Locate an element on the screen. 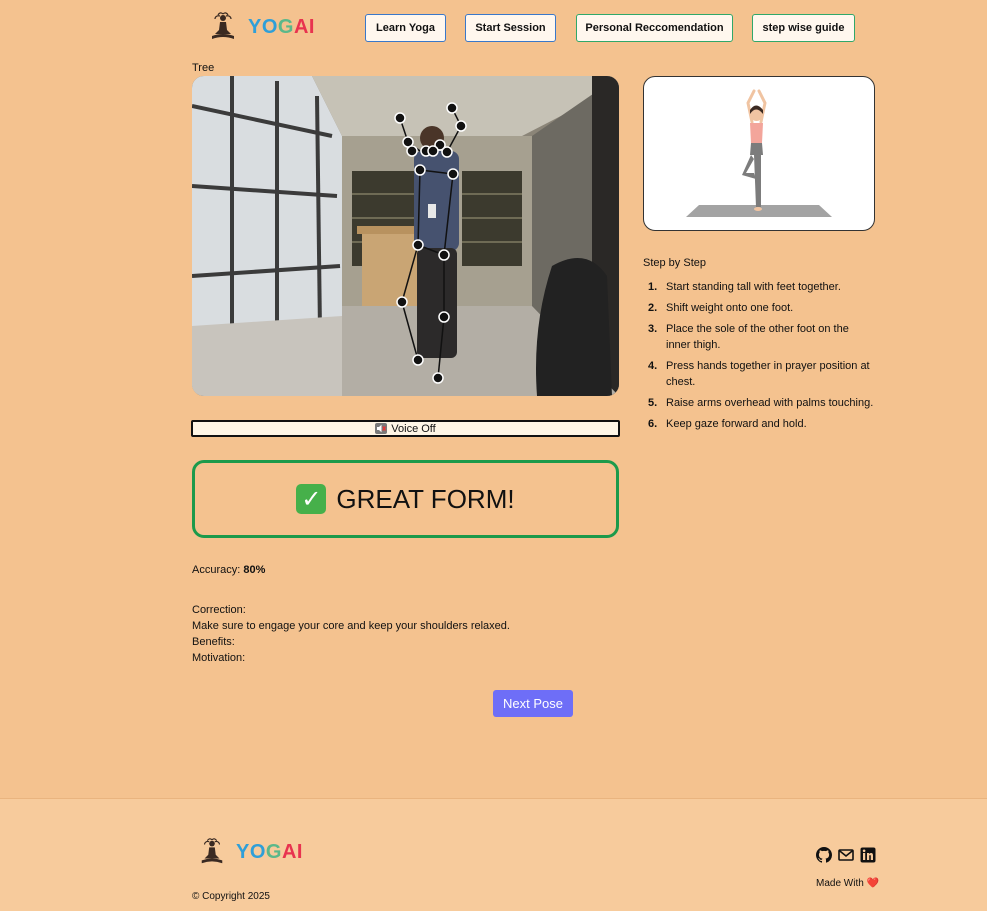  step-number: 4. is located at coordinates (653, 366).